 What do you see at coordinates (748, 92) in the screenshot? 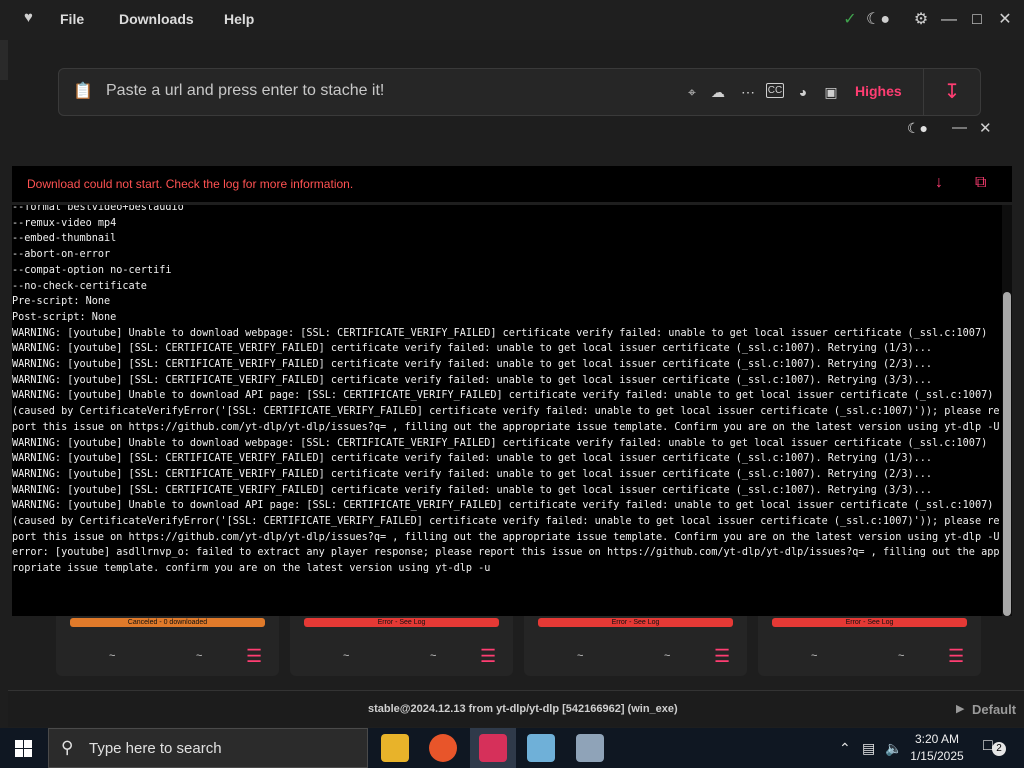
I see `more-icon: ⋯` at bounding box center [748, 92].